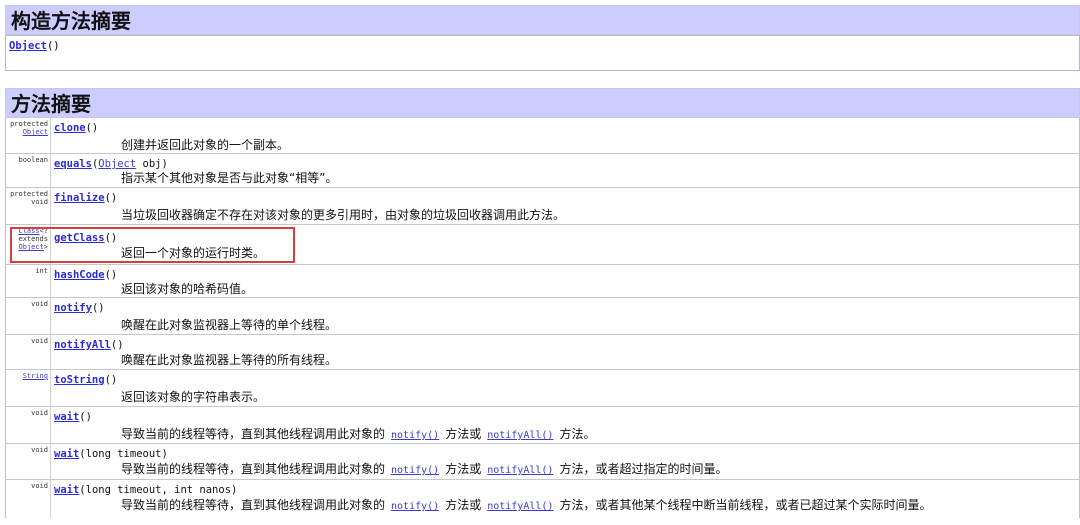 The width and height of the screenshot is (1080, 525). I want to click on modifier-cell: protected void, so click(28, 206).